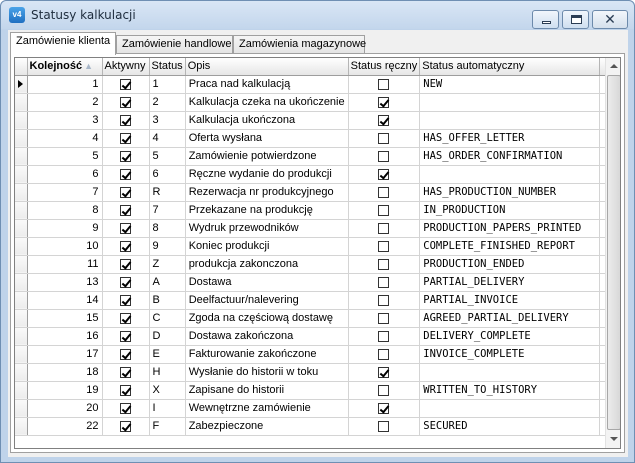 The image size is (635, 463). What do you see at coordinates (65, 174) in the screenshot?
I see `cell-kolejnosc: 6` at bounding box center [65, 174].